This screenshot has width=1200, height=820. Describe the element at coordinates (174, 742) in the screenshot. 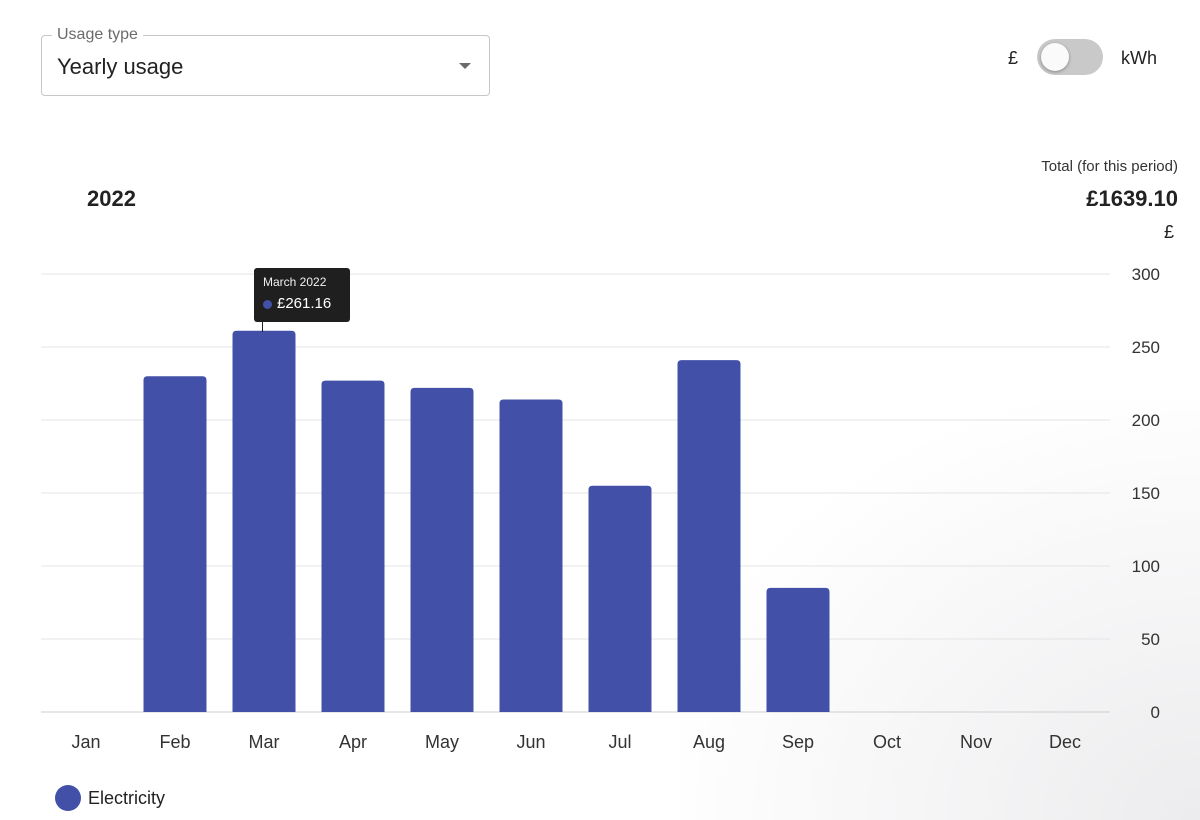

I see `x-tick-label: Feb` at that location.